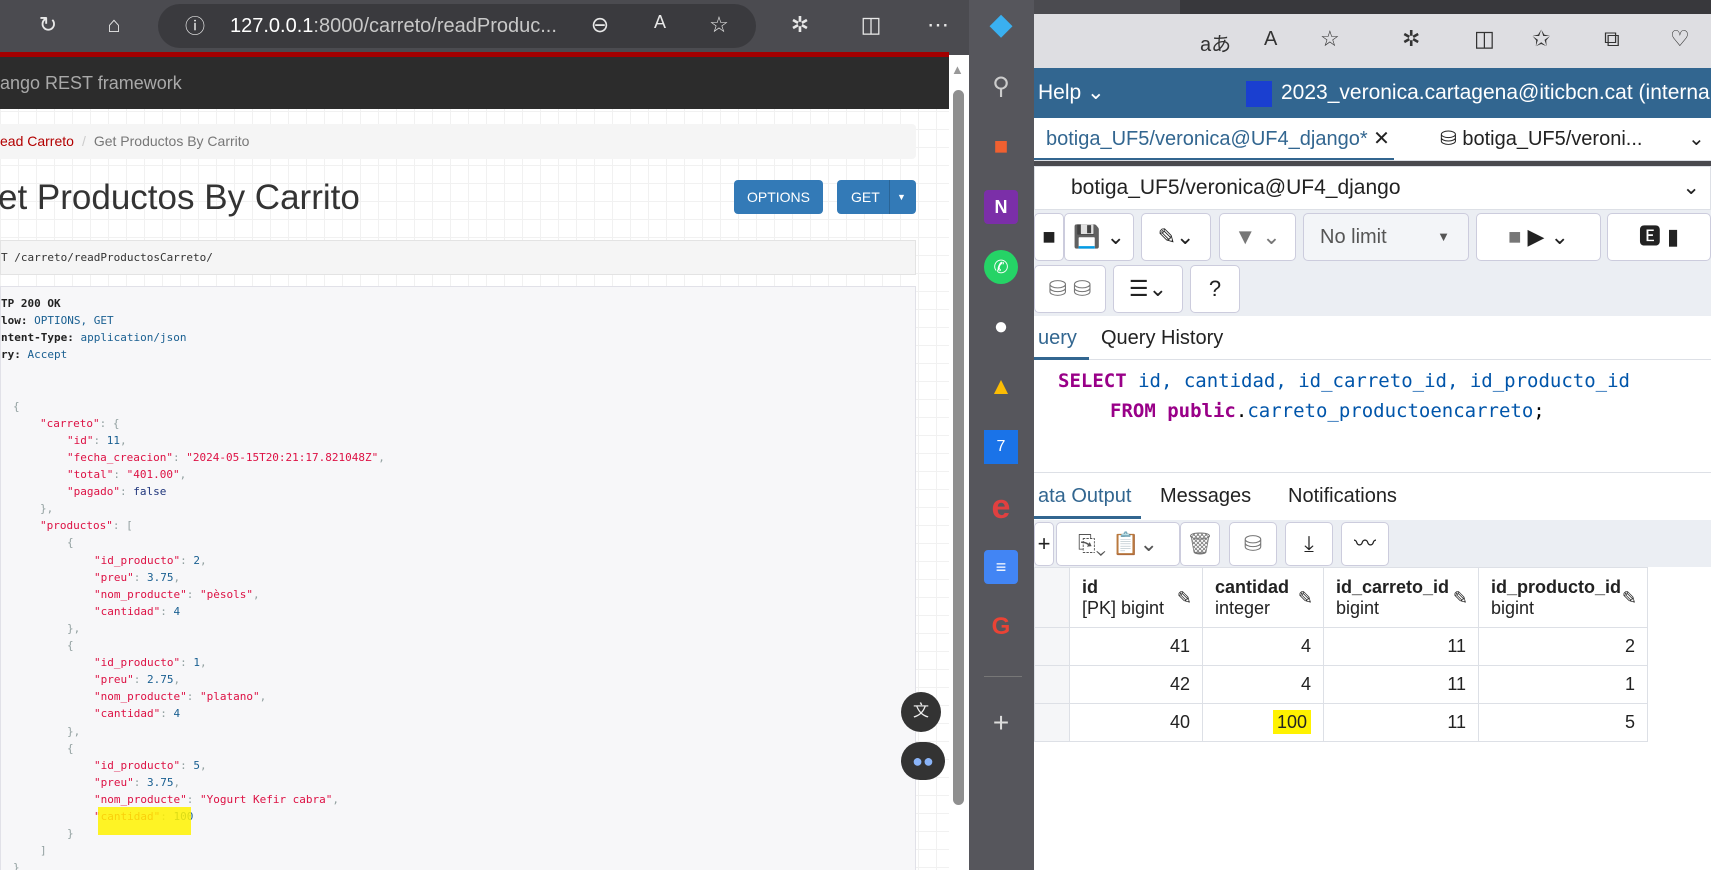 The height and width of the screenshot is (870, 1711). I want to click on favorites-icon: ✩, so click(1541, 39).